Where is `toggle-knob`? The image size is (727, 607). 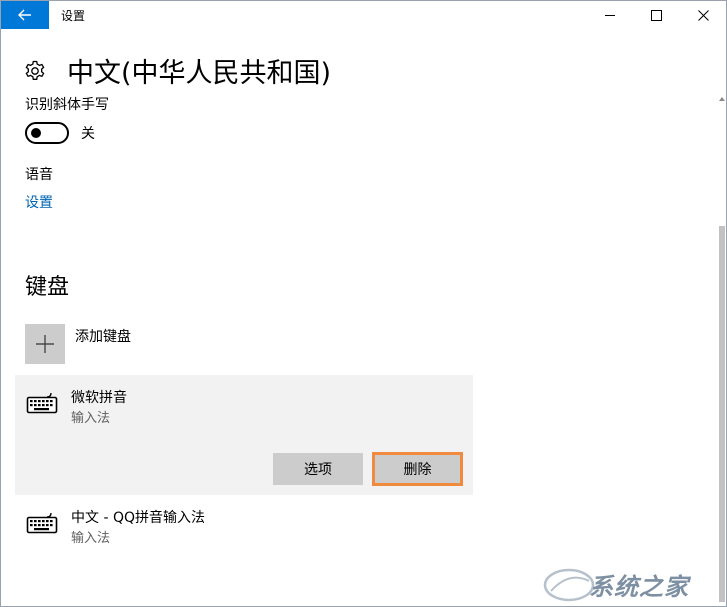 toggle-knob is located at coordinates (36, 133).